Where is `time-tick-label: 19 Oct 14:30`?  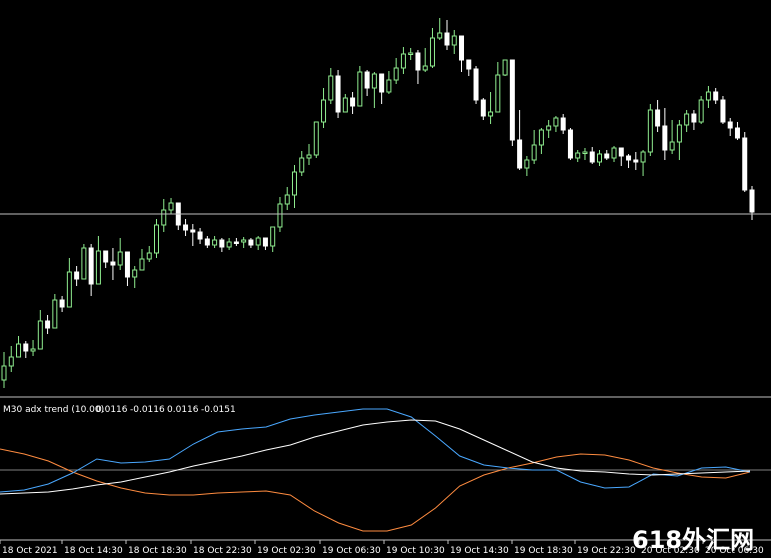
time-tick-label: 19 Oct 14:30 is located at coordinates (479, 551).